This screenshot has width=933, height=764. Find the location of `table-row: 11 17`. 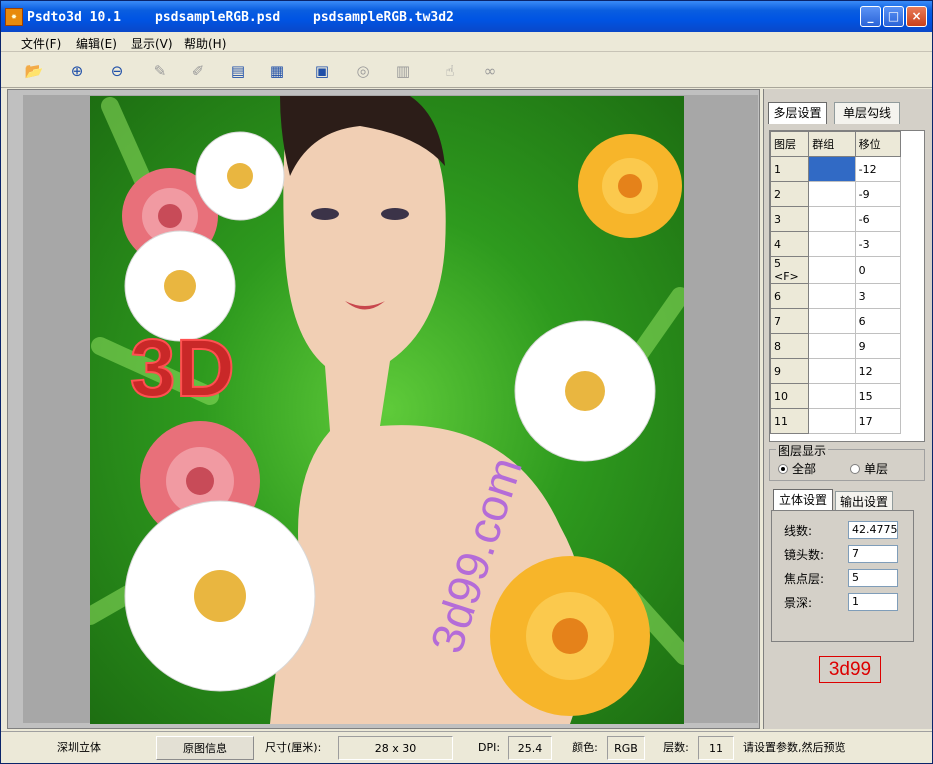

table-row: 11 17 is located at coordinates (836, 421).